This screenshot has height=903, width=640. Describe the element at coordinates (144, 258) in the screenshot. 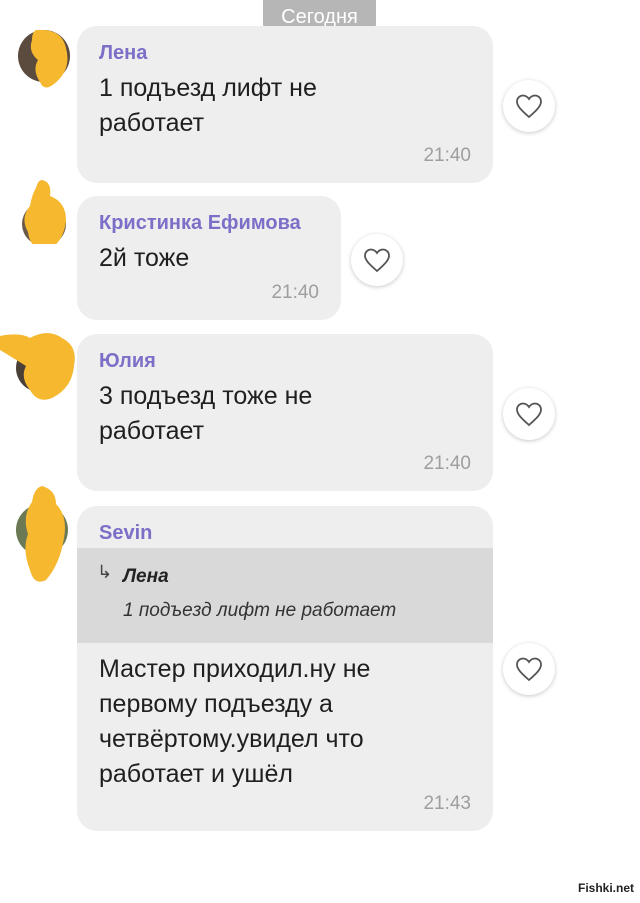

I see `message-text: 2й тоже` at that location.